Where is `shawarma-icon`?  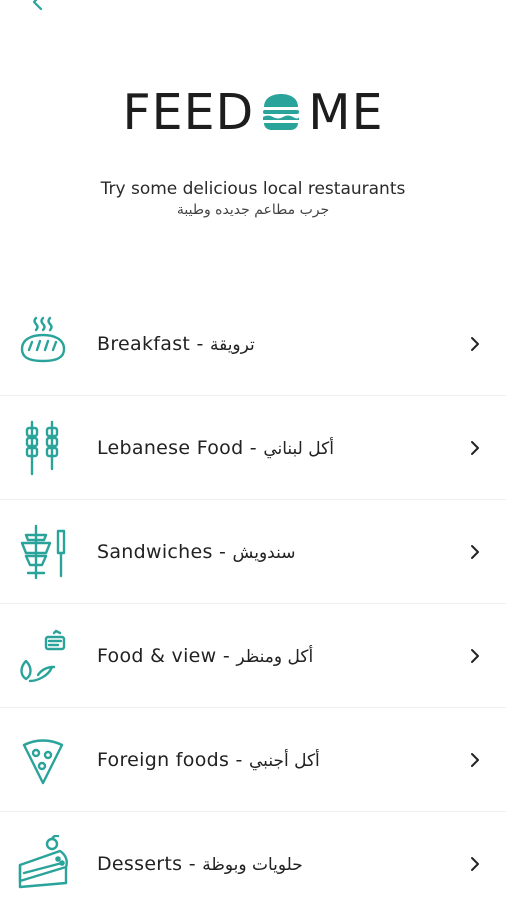 shawarma-icon is located at coordinates (43, 552).